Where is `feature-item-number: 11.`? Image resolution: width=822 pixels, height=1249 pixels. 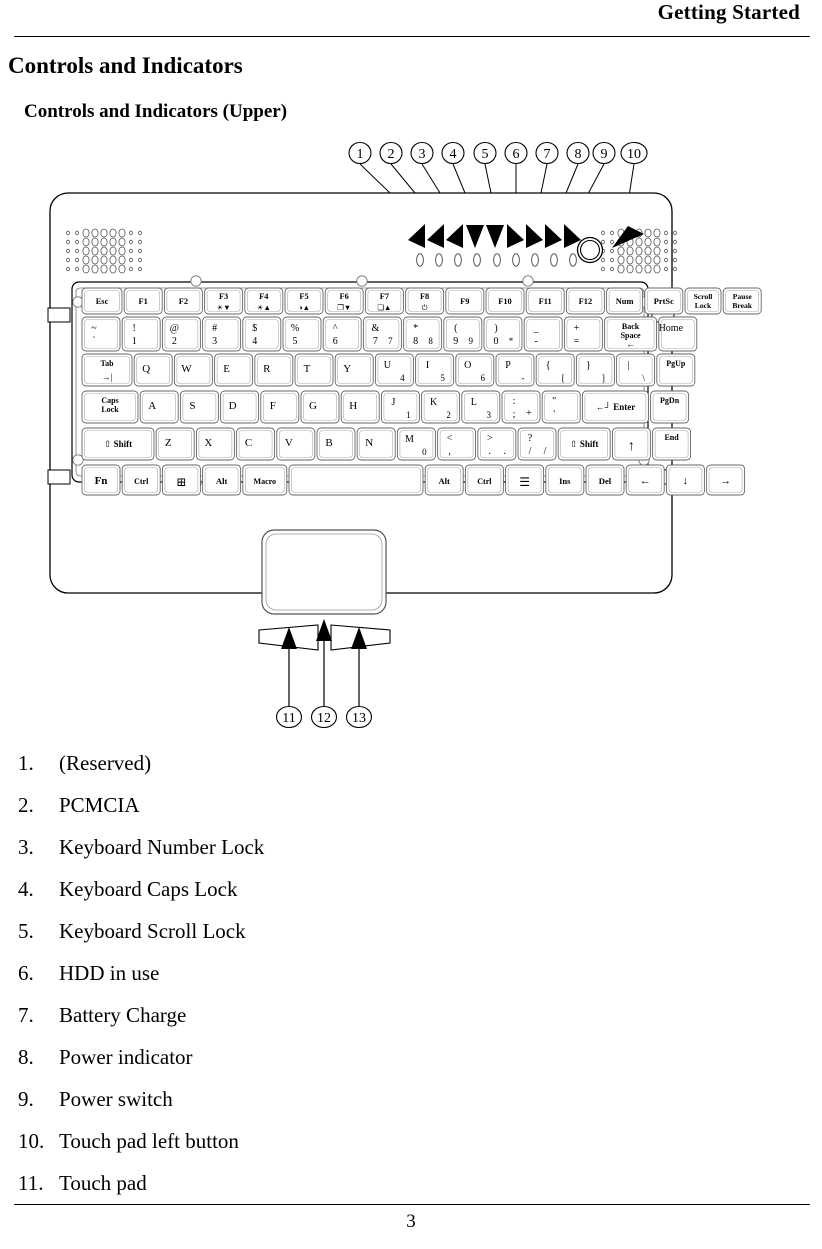
feature-item-number: 11. is located at coordinates (31, 1183).